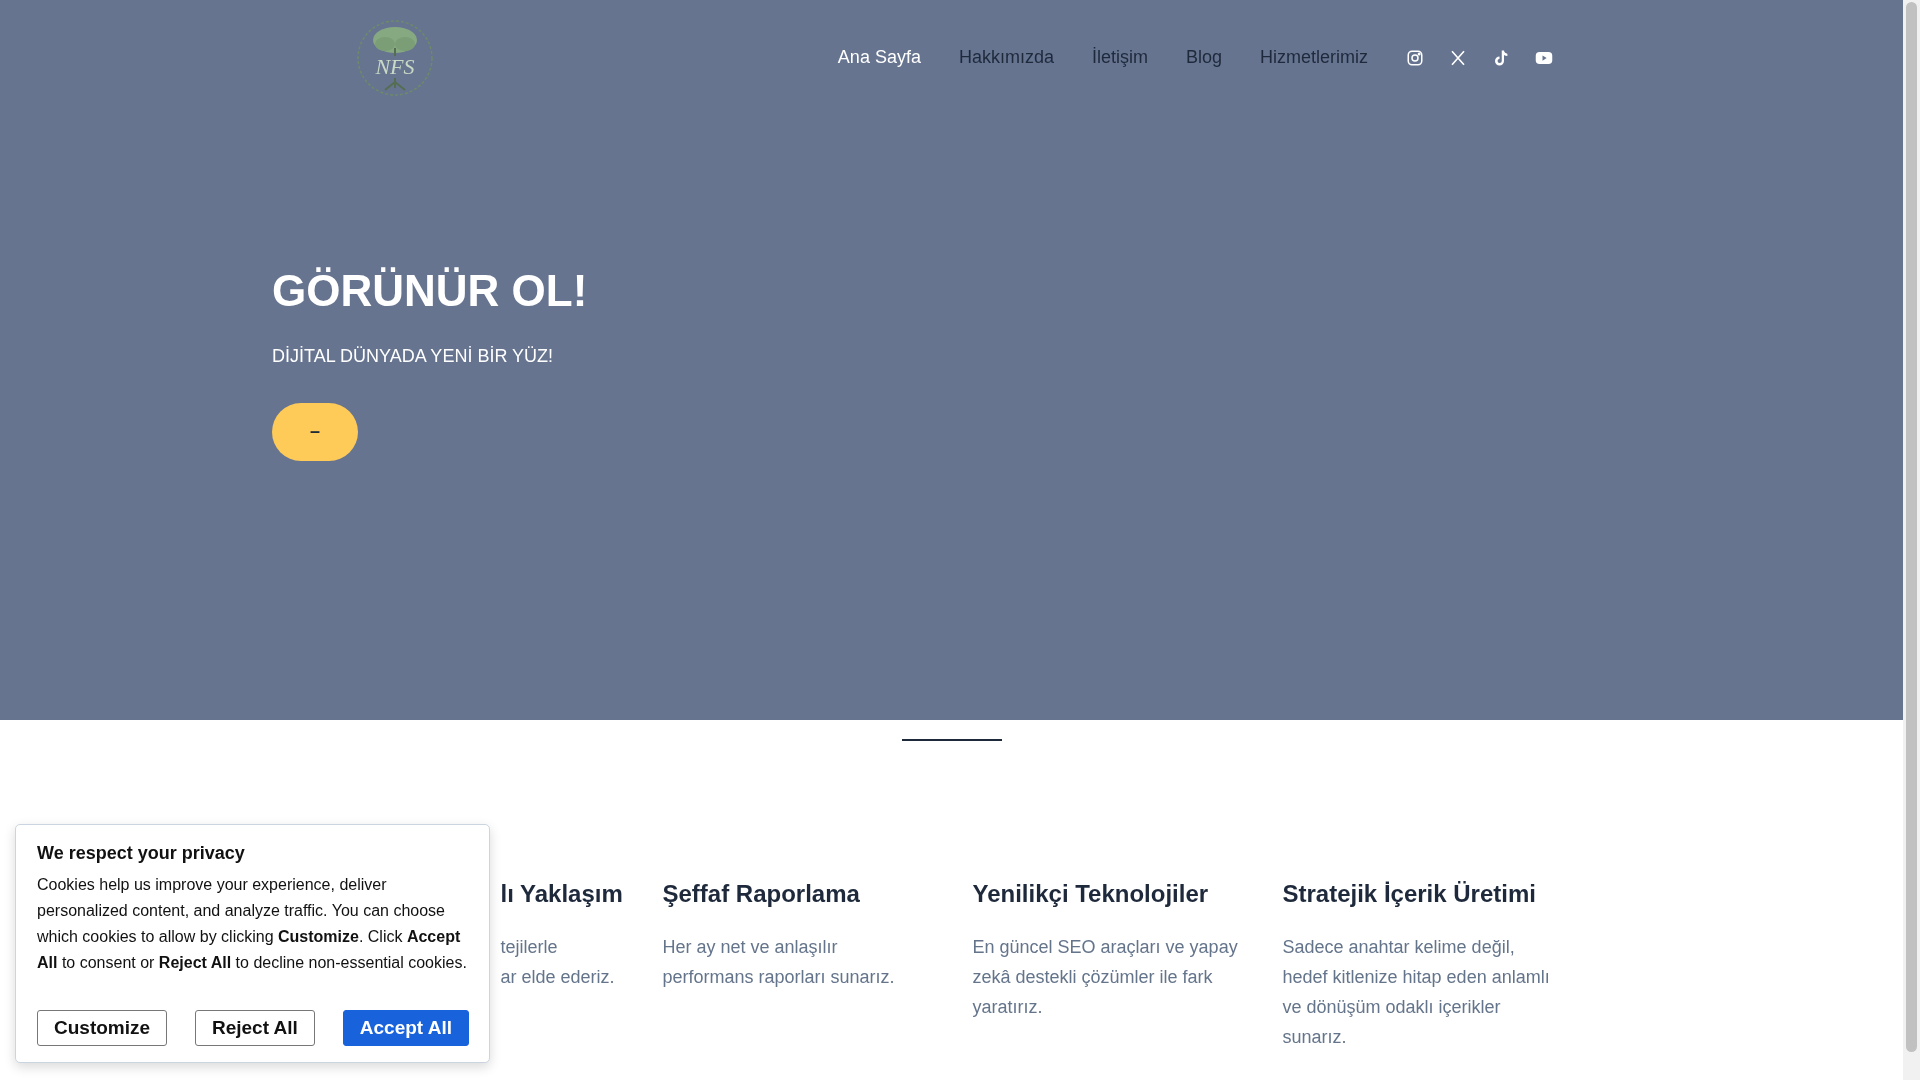  I want to click on instagram-icon, so click(1415, 57).